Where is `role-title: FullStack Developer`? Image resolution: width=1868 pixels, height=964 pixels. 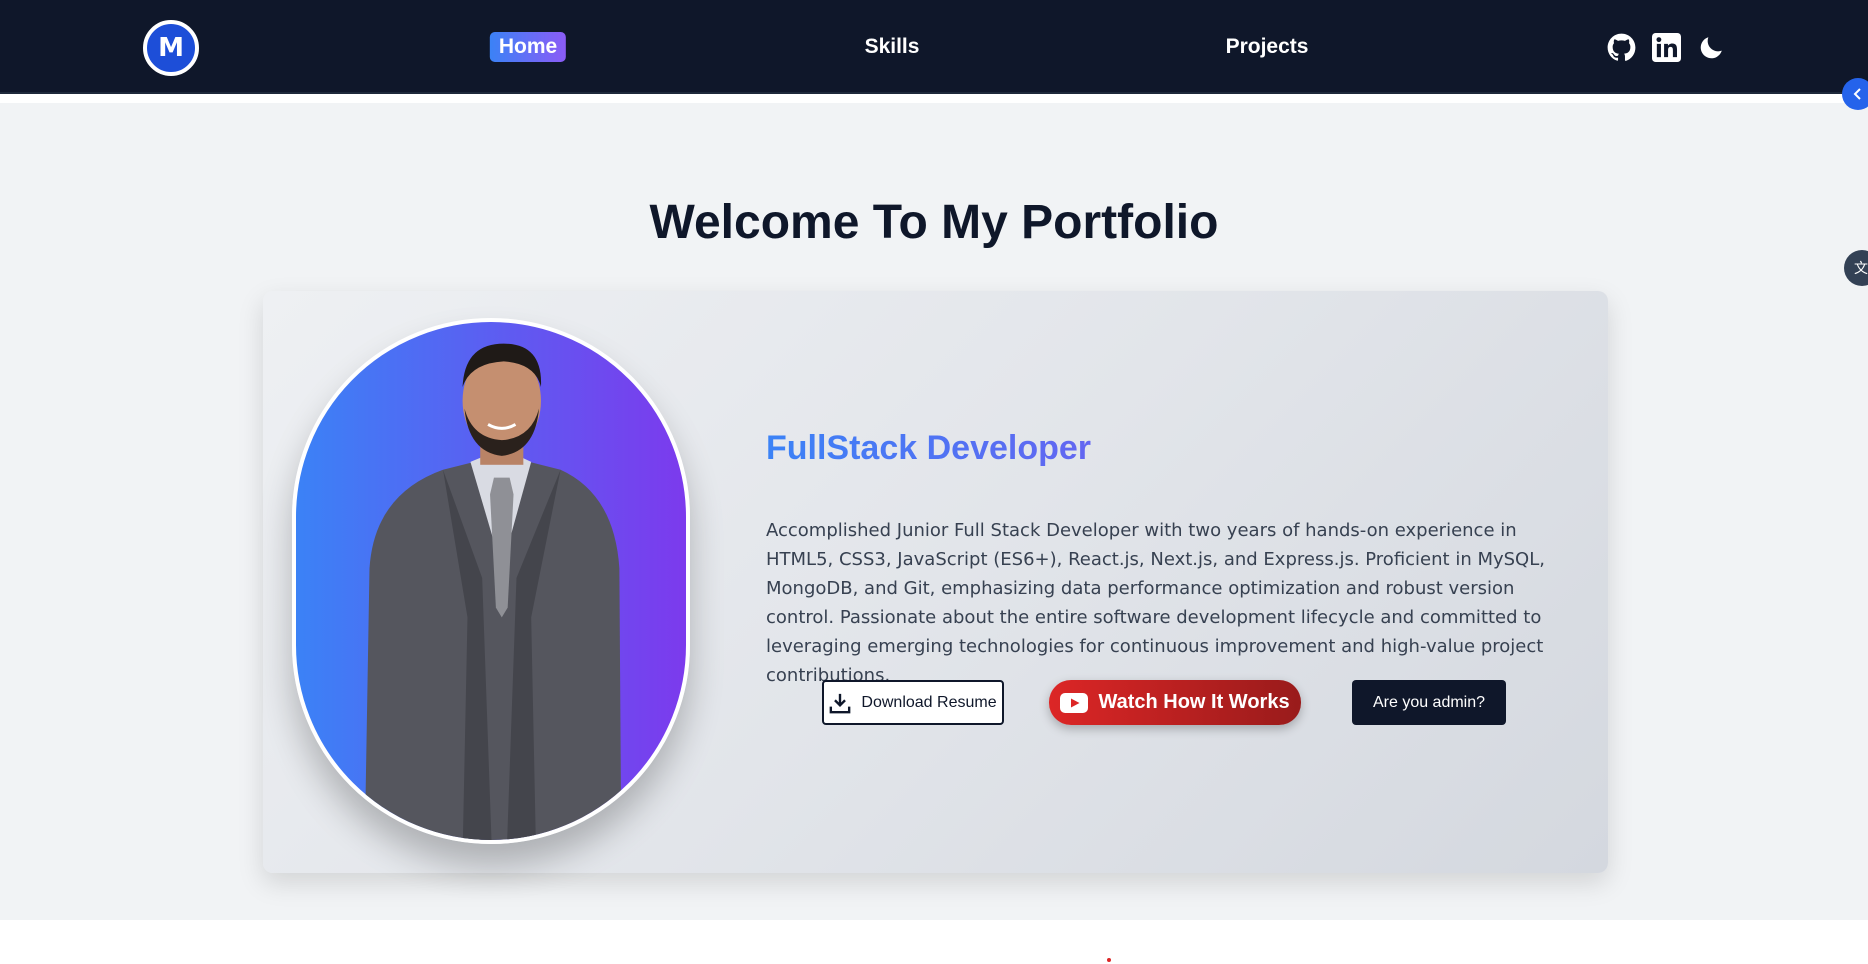 role-title: FullStack Developer is located at coordinates (929, 448).